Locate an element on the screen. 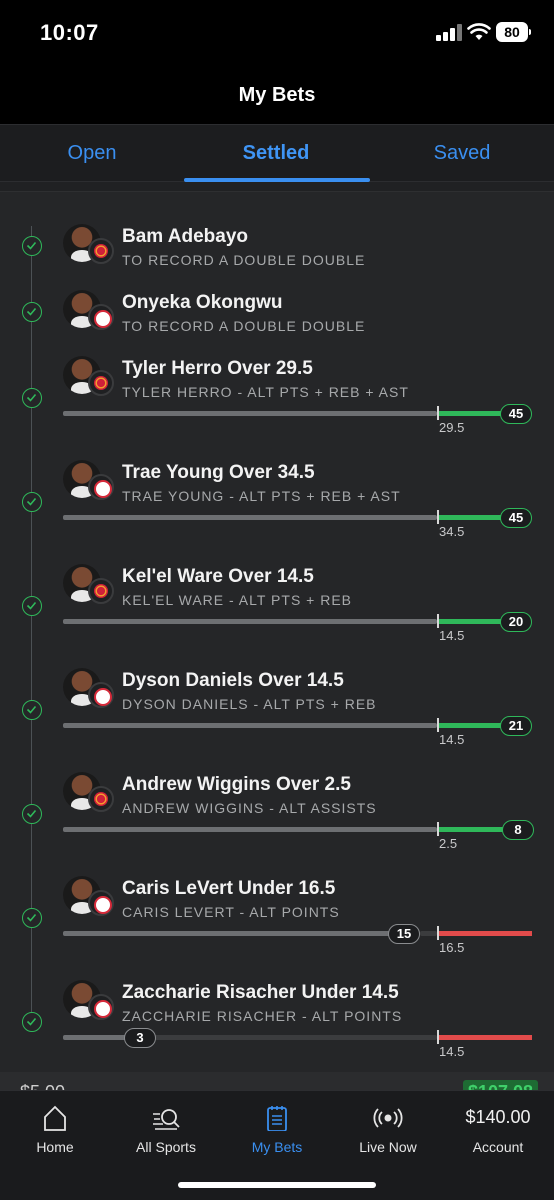 Image resolution: width=554 pixels, height=1200 pixels. leg-title: Zaccharie Risacher Under 14.5 is located at coordinates (260, 992).